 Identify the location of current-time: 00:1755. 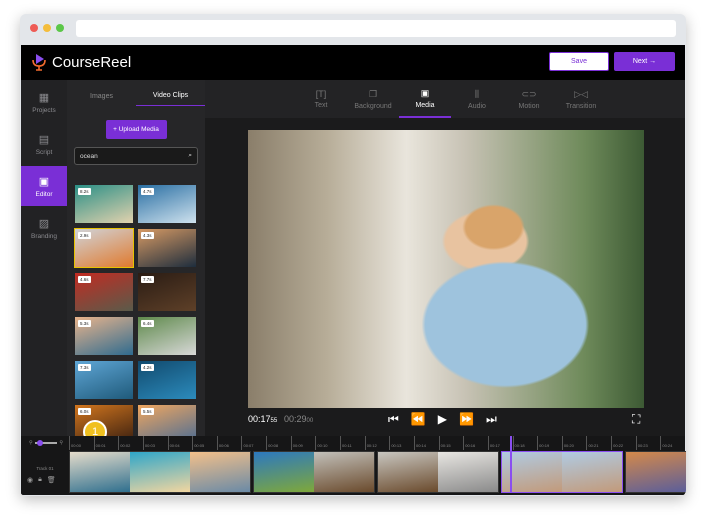
(263, 419).